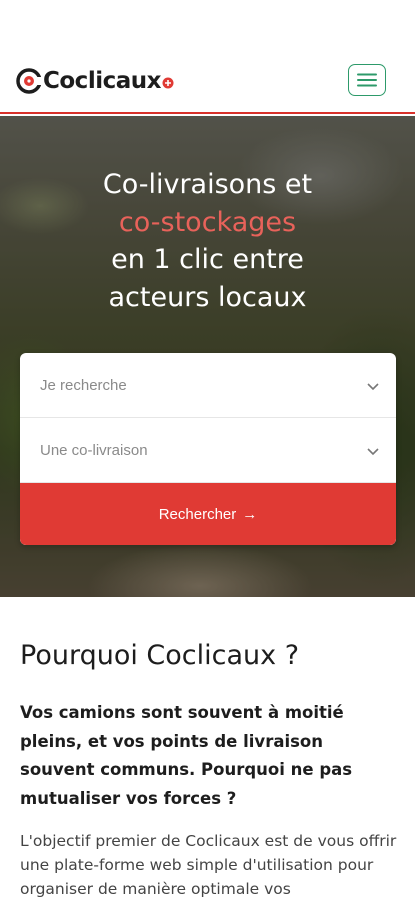 The width and height of the screenshot is (415, 900). I want to click on search-button: Rechercher →, so click(208, 514).